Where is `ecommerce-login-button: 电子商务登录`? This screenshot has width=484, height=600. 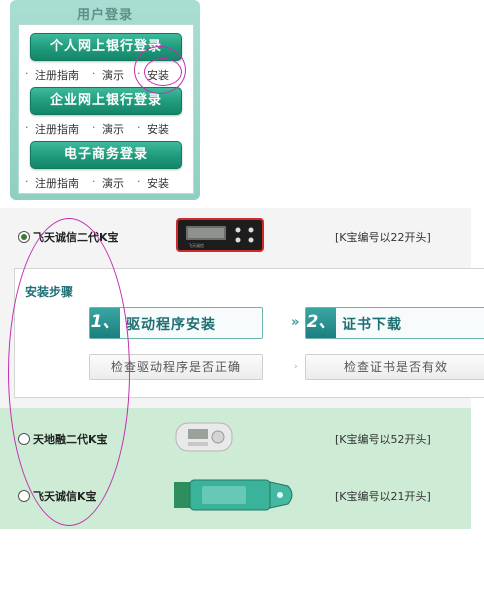
ecommerce-login-button: 电子商务登录 is located at coordinates (106, 155).